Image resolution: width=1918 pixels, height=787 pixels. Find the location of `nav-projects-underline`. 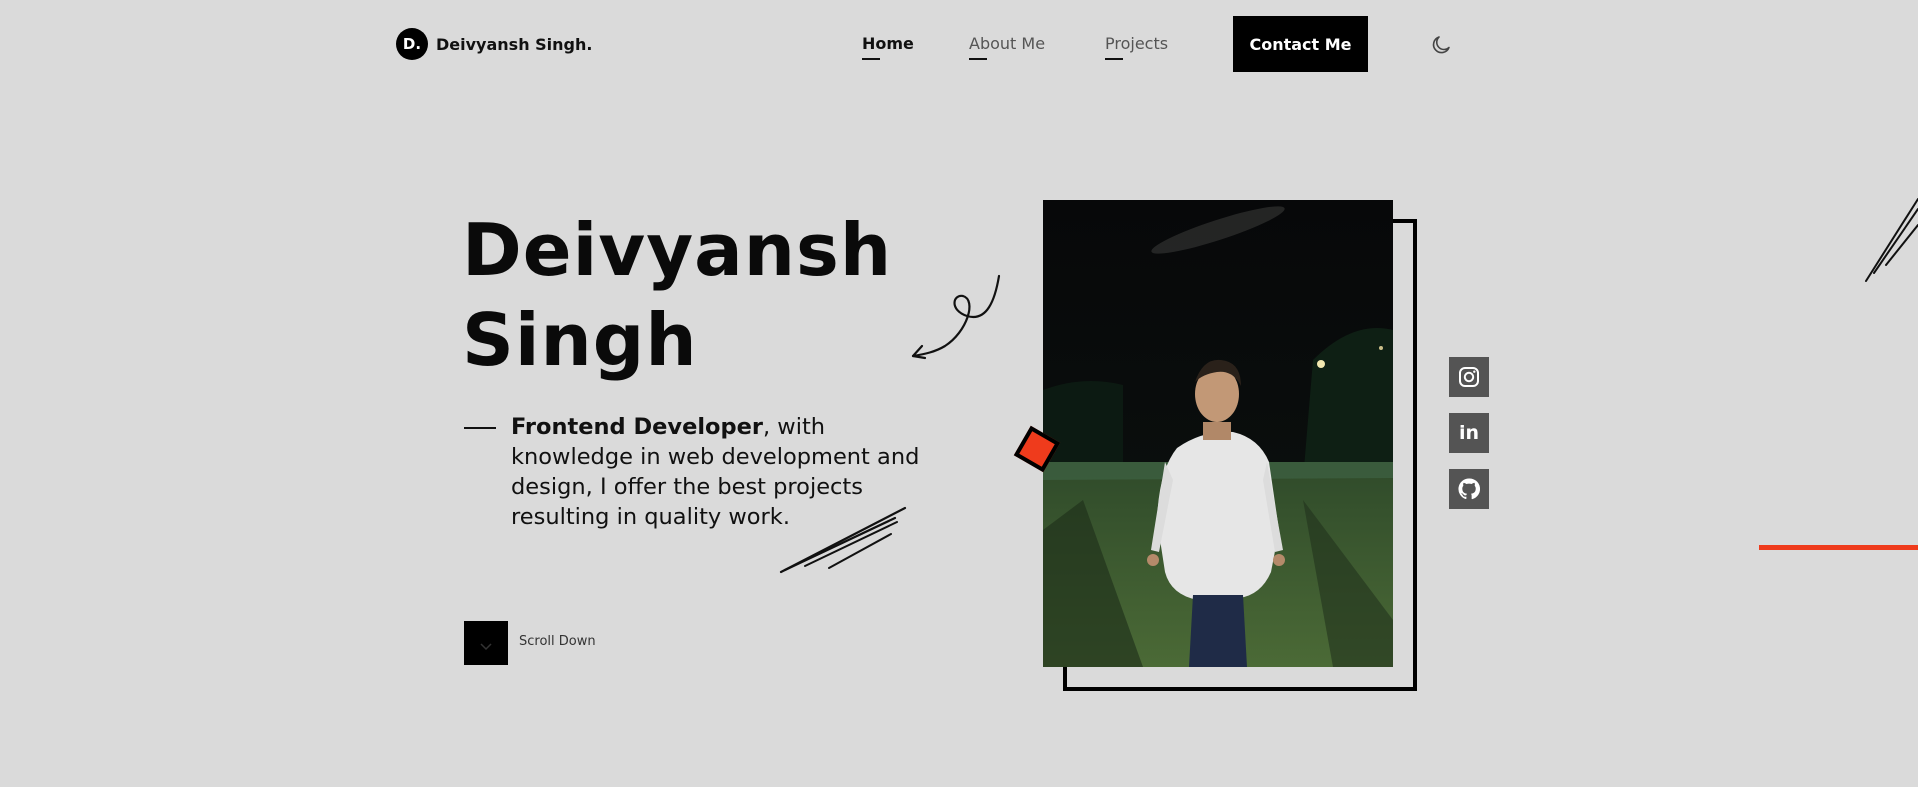

nav-projects-underline is located at coordinates (1114, 59).